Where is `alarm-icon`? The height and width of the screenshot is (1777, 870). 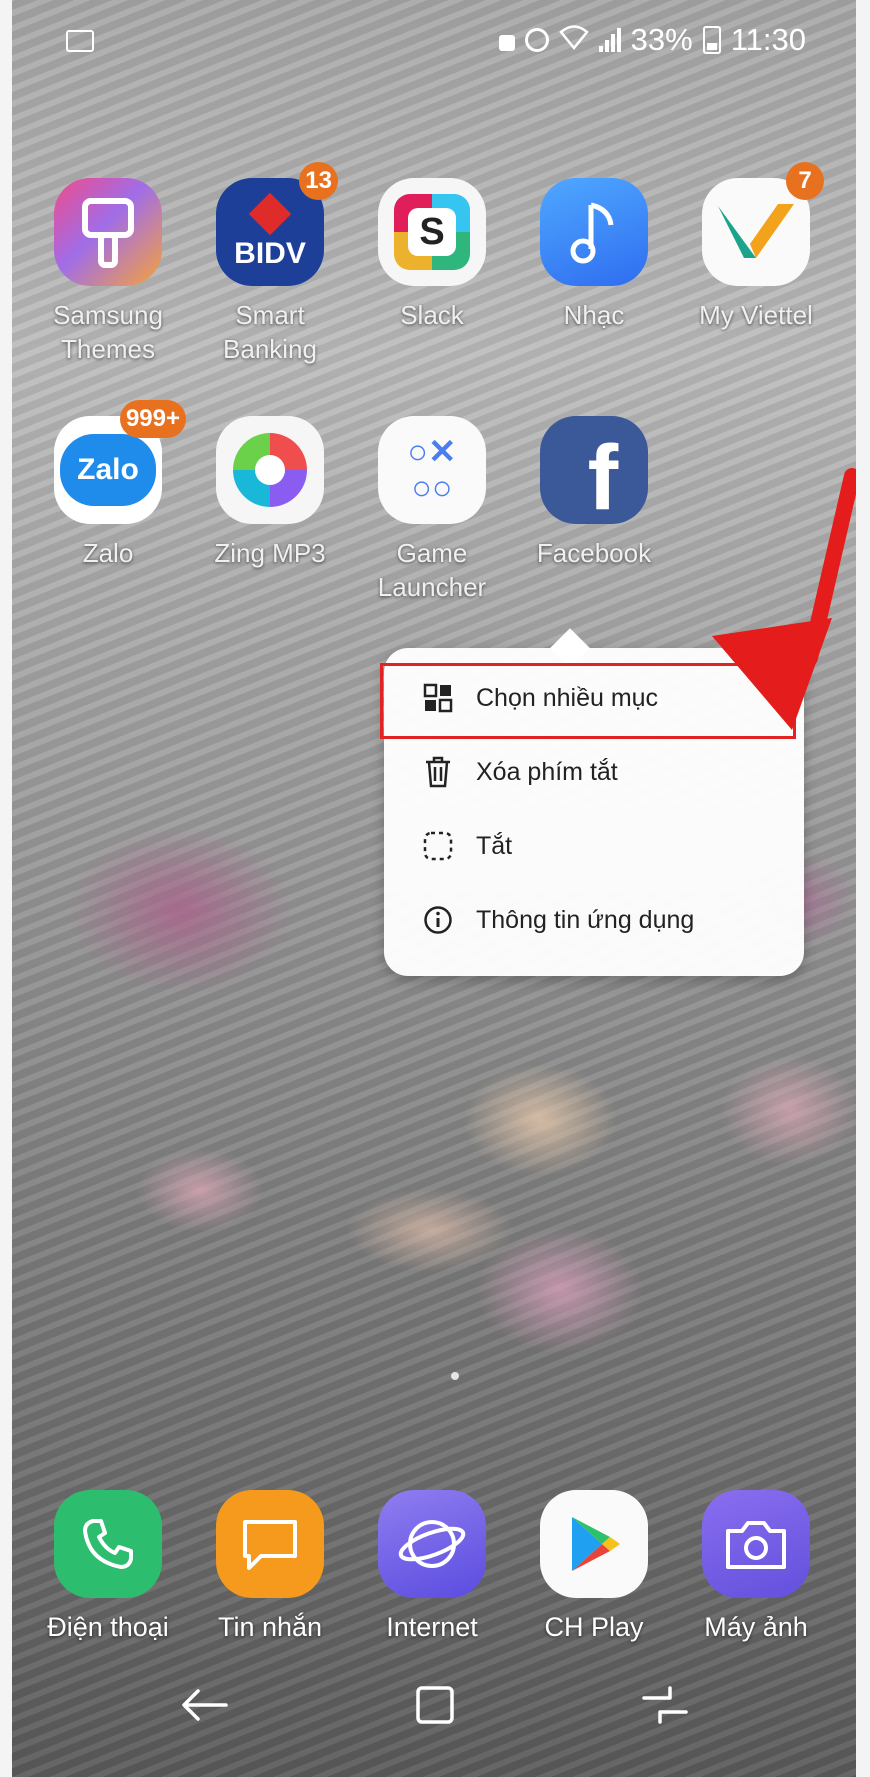
alarm-icon is located at coordinates (536, 40).